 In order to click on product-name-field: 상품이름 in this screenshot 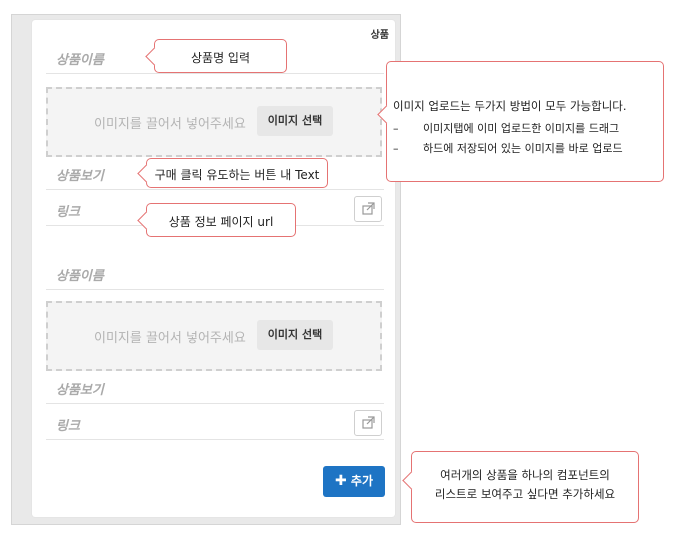, I will do `click(215, 273)`.